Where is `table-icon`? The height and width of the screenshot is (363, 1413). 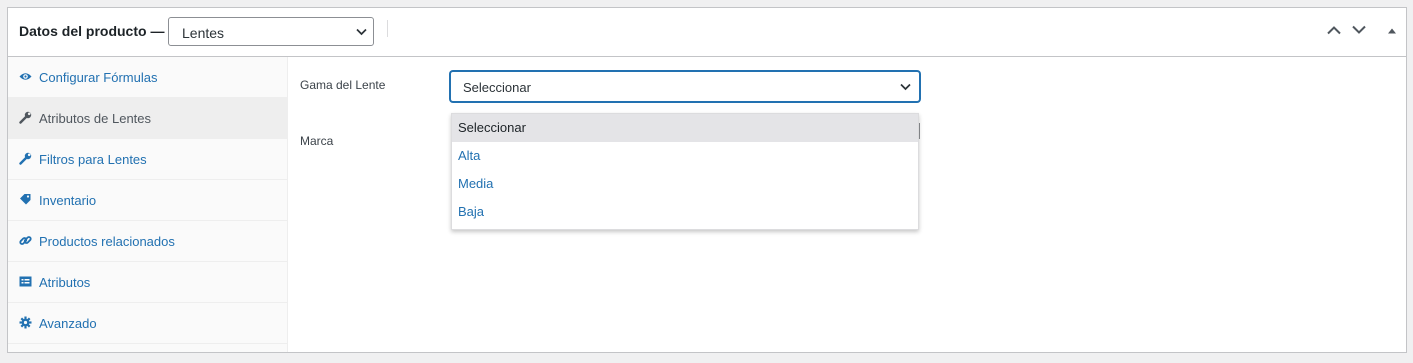
table-icon is located at coordinates (25, 281).